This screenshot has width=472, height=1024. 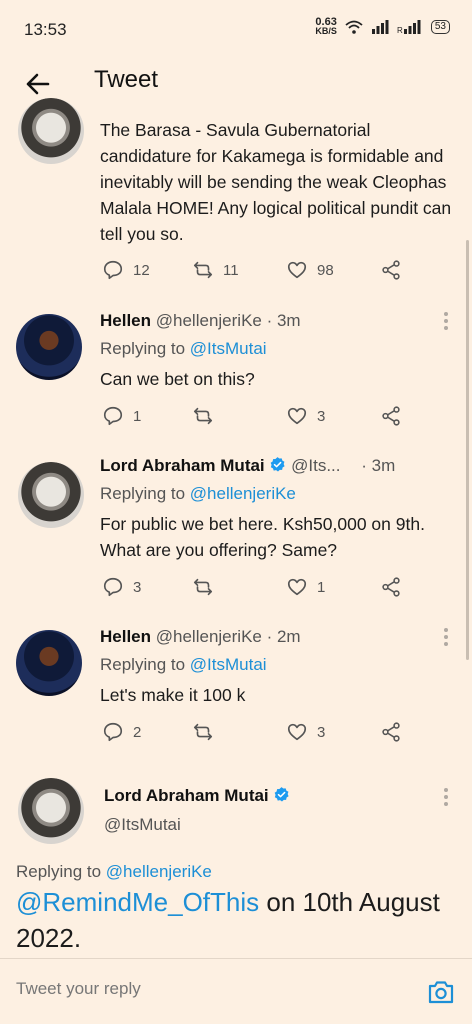 What do you see at coordinates (283, 636) in the screenshot?
I see `tweet-time: · 2m` at bounding box center [283, 636].